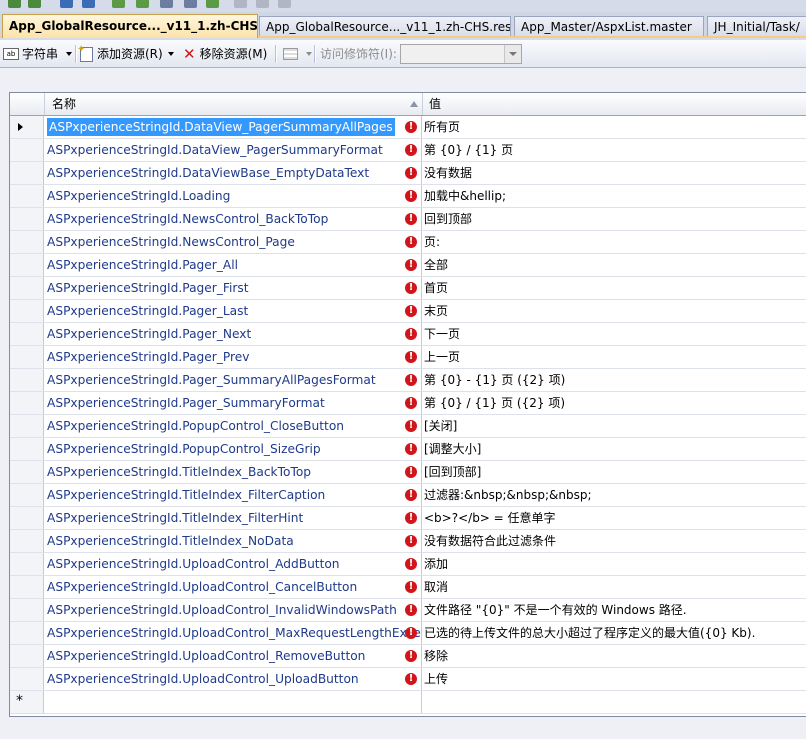  Describe the element at coordinates (614, 449) in the screenshot. I see `resource-value-cell: [调整大小]` at that location.